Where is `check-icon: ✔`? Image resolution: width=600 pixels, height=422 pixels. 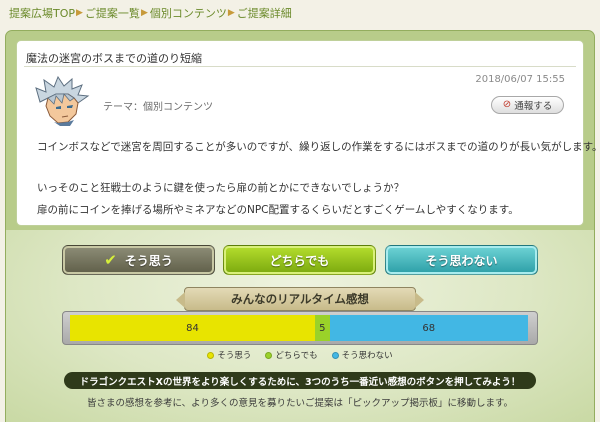 check-icon: ✔ is located at coordinates (110, 260).